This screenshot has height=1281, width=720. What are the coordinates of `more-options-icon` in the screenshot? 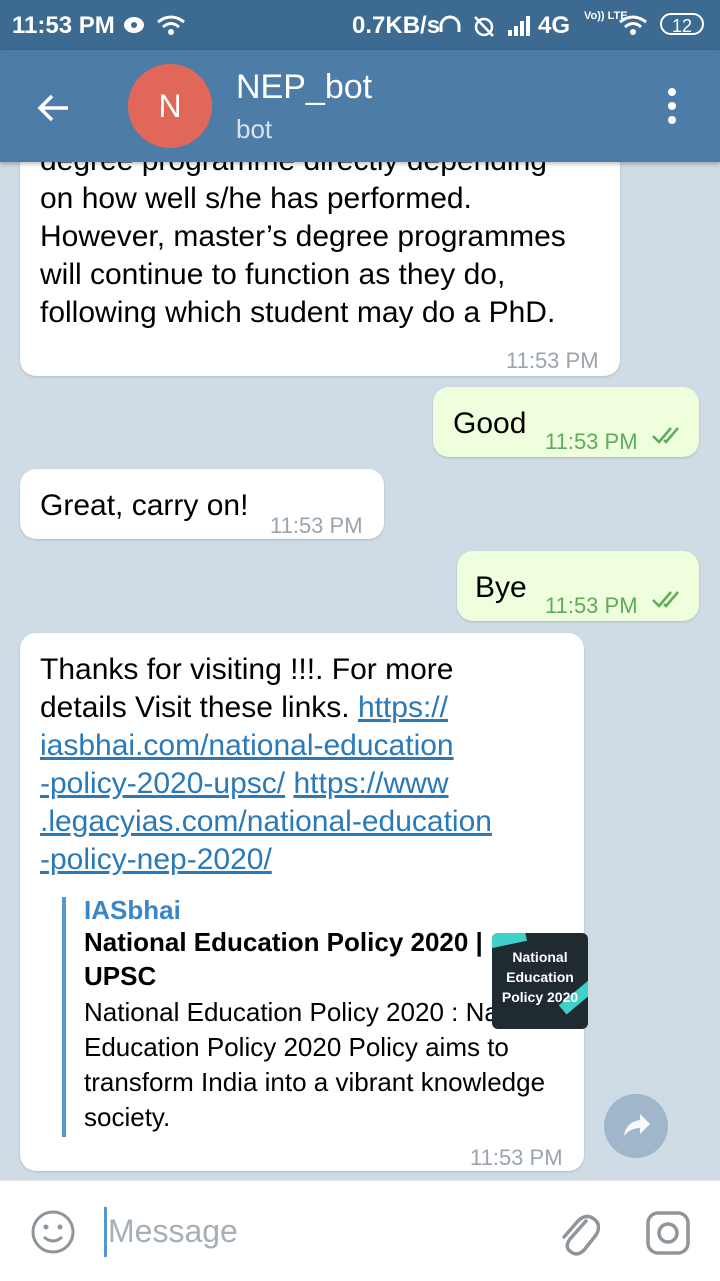 It's located at (672, 106).